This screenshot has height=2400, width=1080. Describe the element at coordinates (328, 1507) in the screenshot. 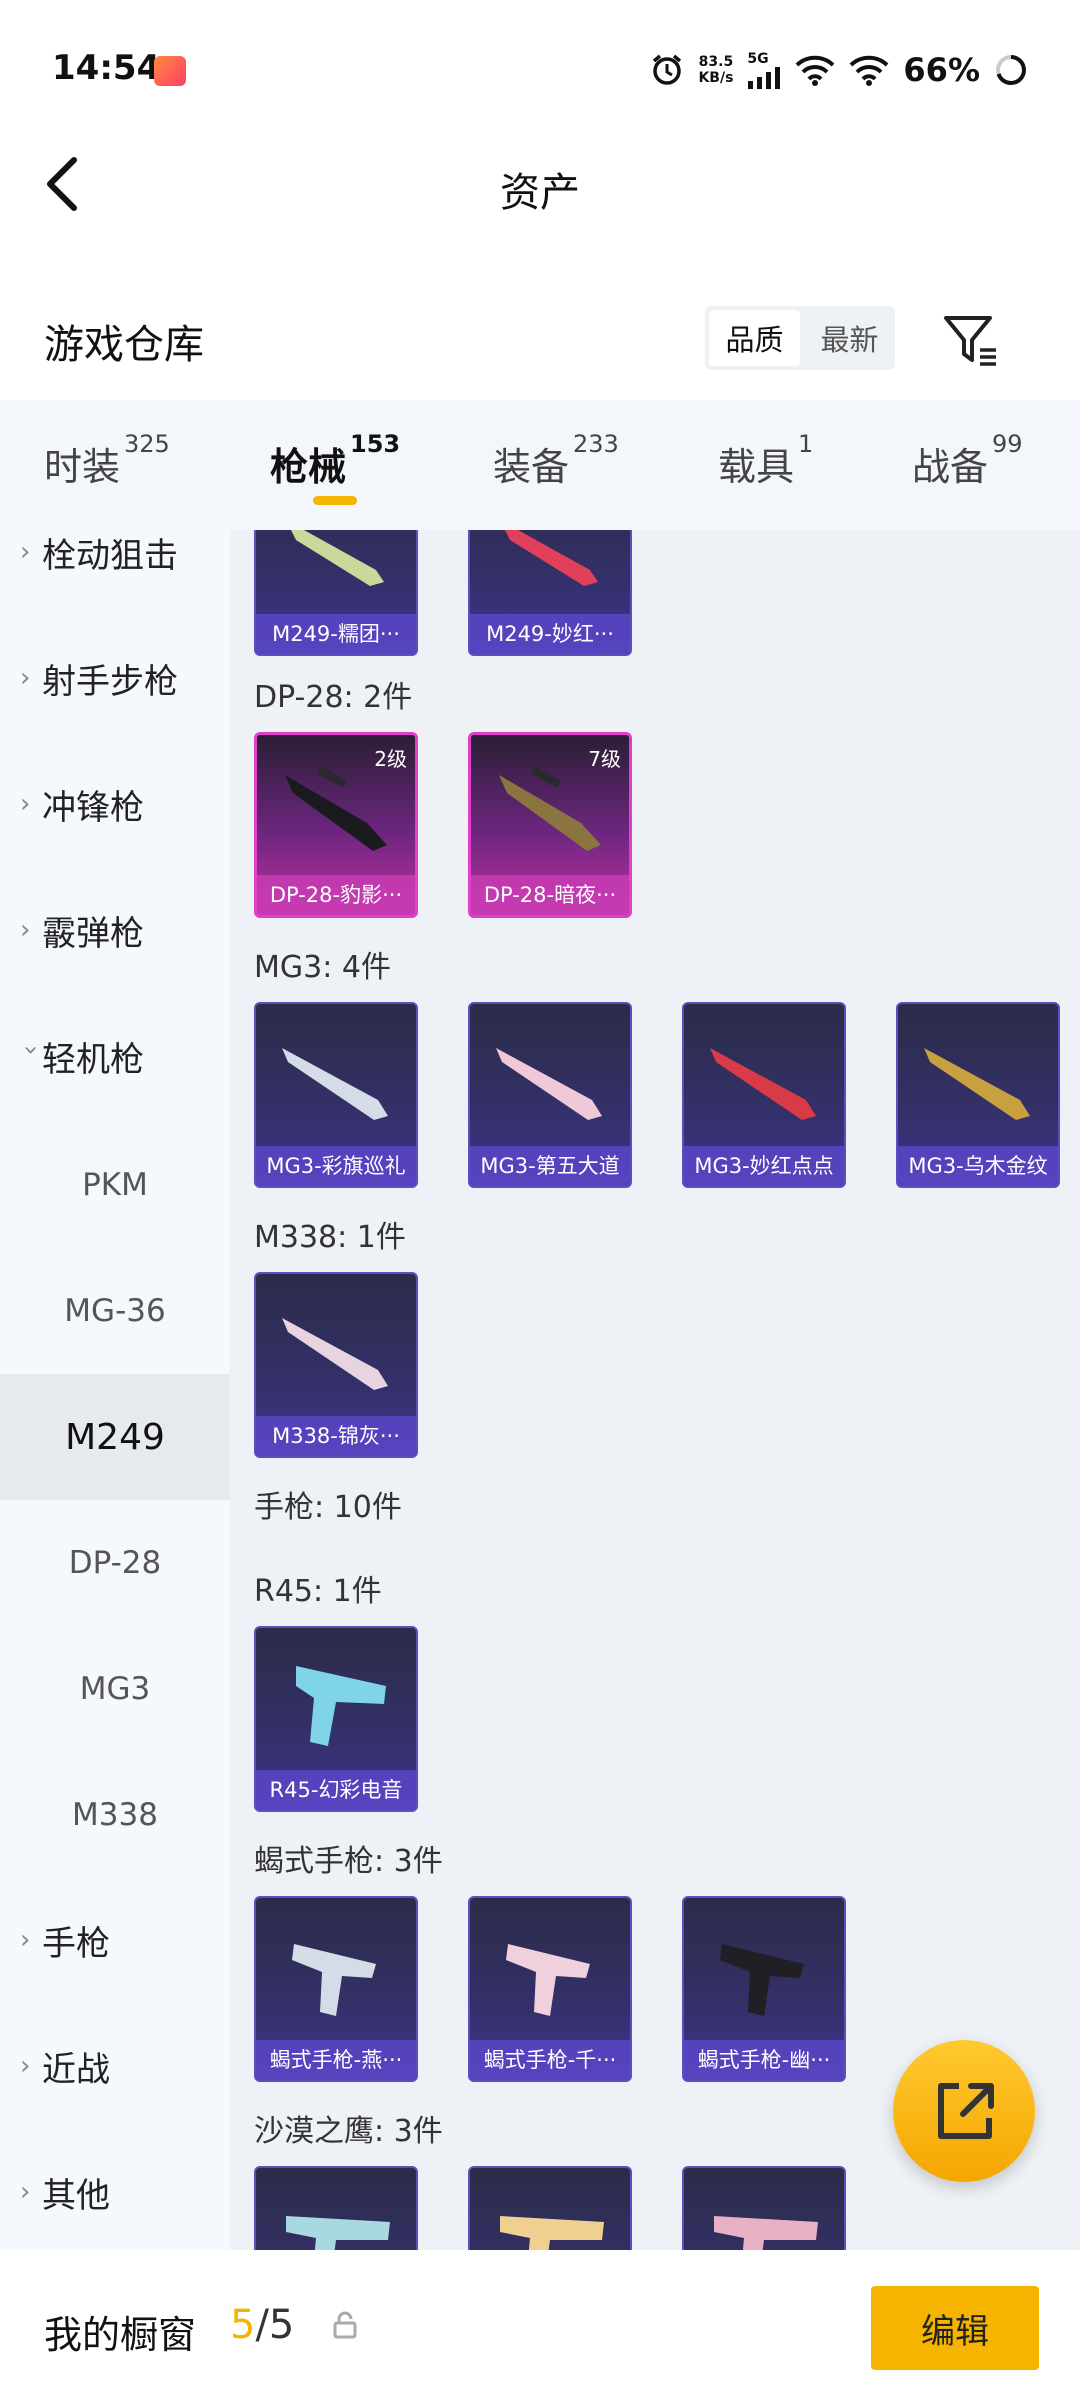

I see `section-heading-pistol: 手枪: 10件` at that location.